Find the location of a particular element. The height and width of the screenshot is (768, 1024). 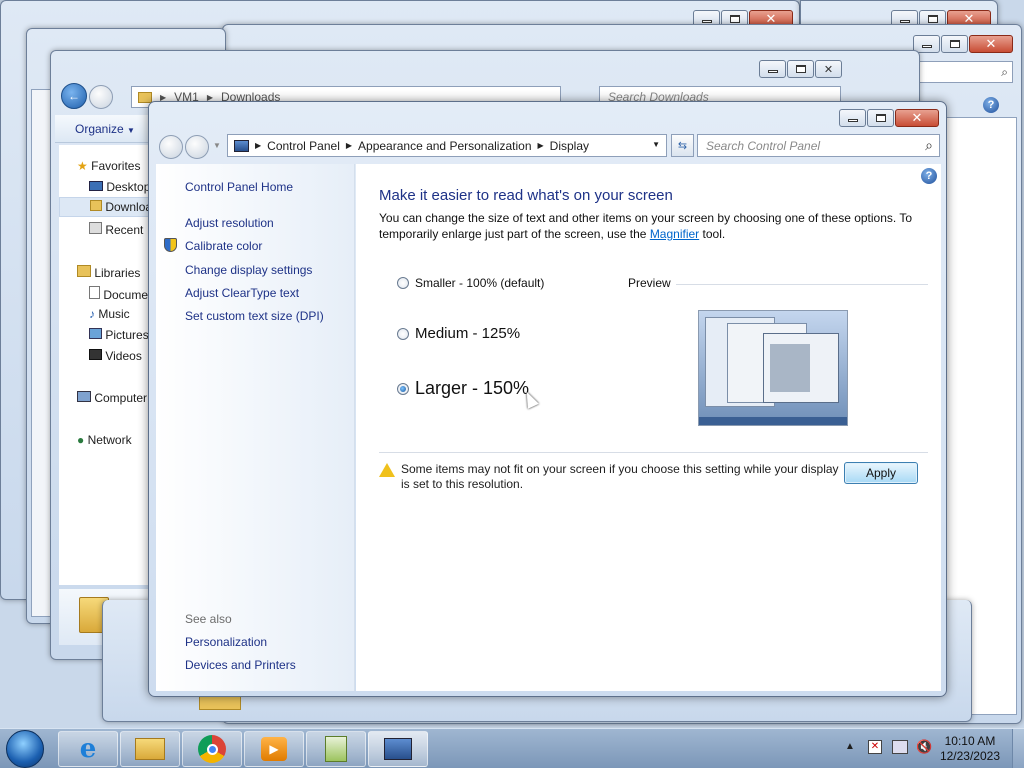

folder-icon is located at coordinates (145, 97).